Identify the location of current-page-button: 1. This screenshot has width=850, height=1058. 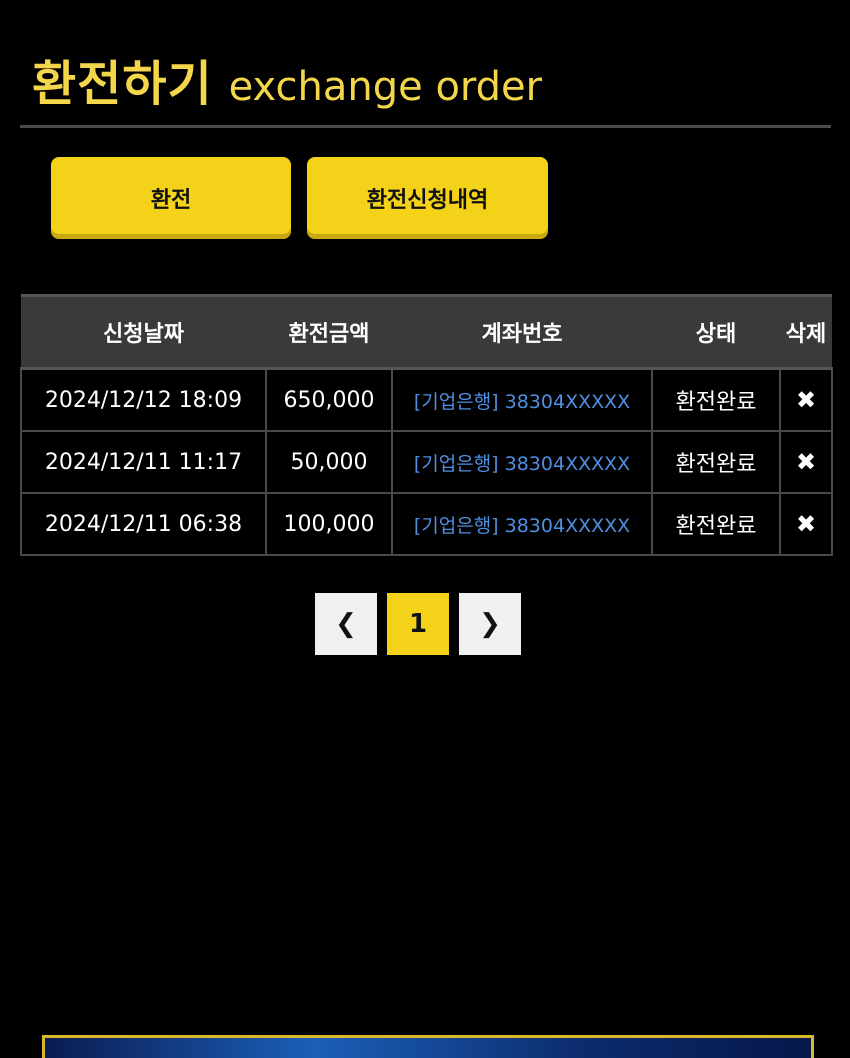
(418, 624).